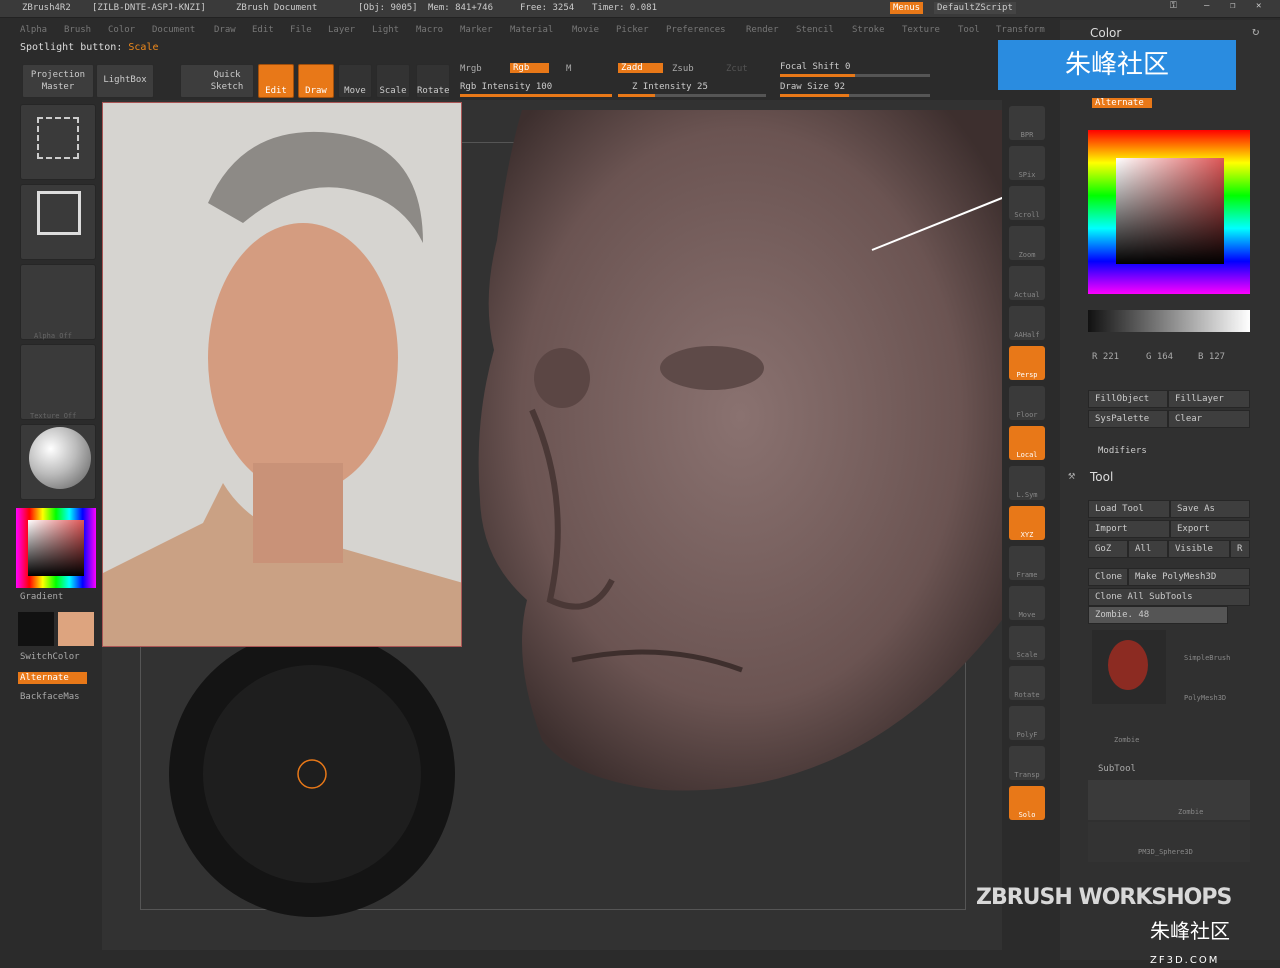 Image resolution: width=1280 pixels, height=968 pixels. I want to click on draw-button: Draw, so click(316, 81).